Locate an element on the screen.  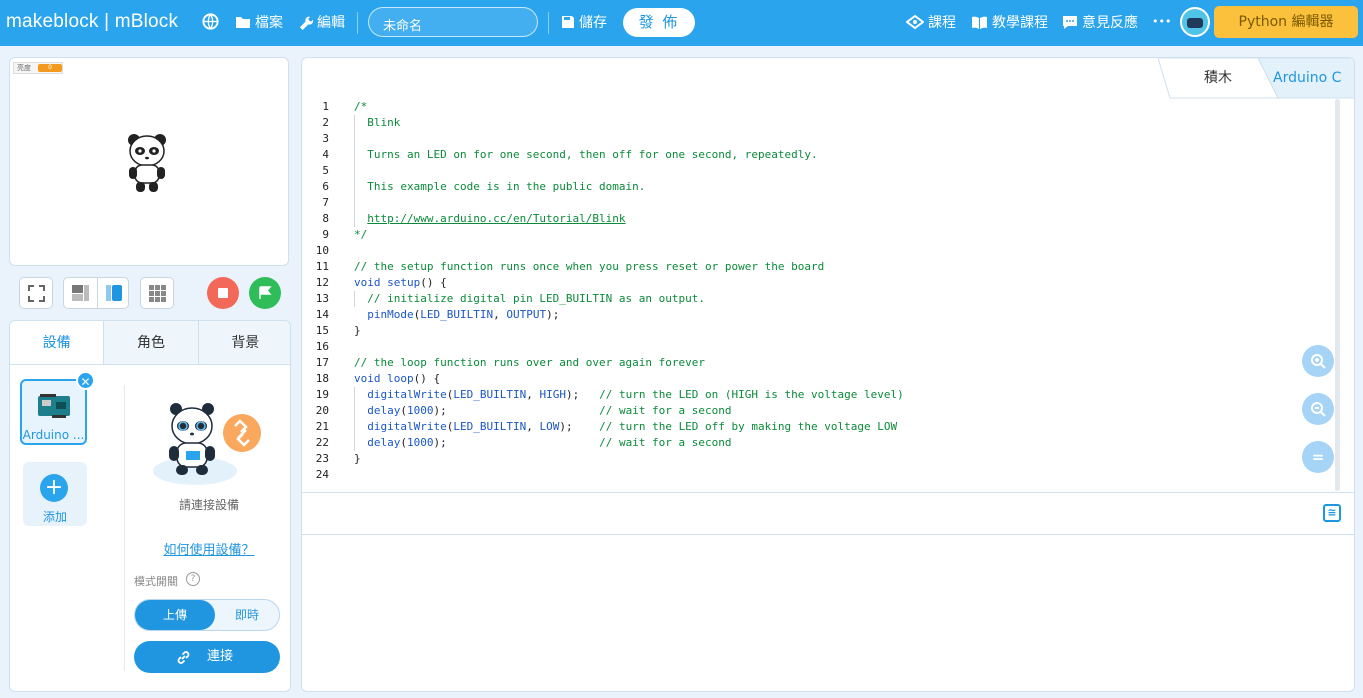
tab-devices: 設備 is located at coordinates (57, 342).